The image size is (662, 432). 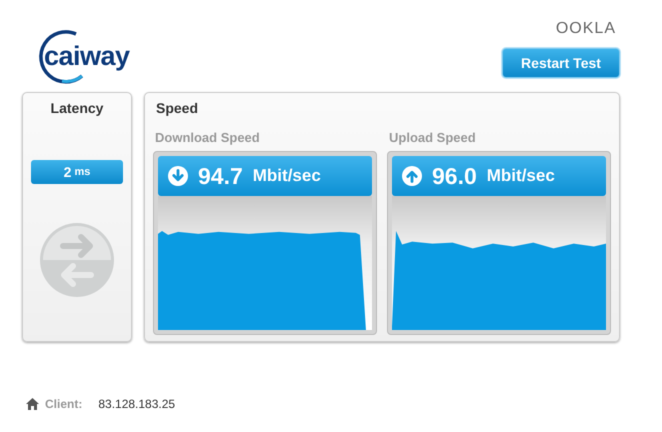 I want to click on restart-test-button: Restart Test, so click(x=561, y=63).